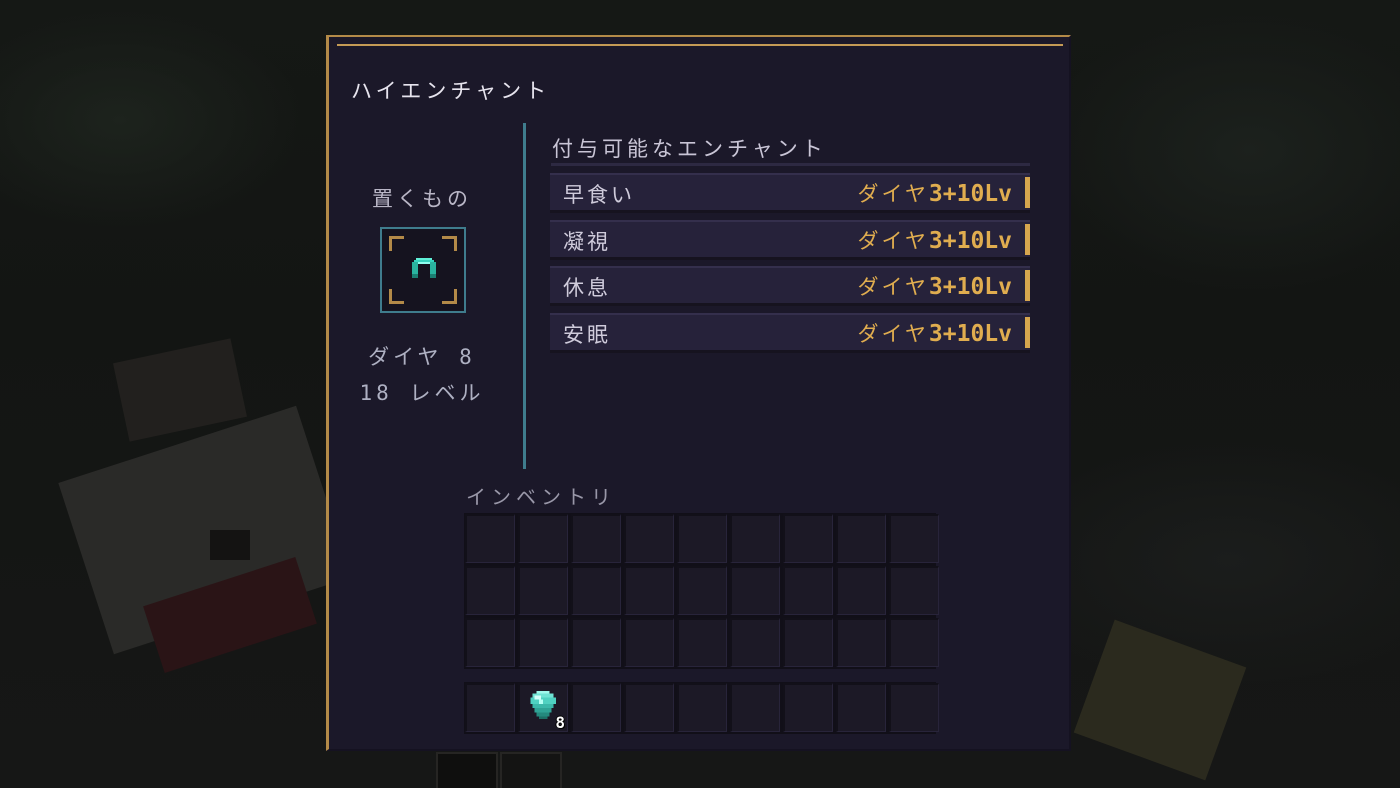 Image resolution: width=1400 pixels, height=788 pixels. What do you see at coordinates (541, 497) in the screenshot?
I see `inventory-label: インベントリ` at bounding box center [541, 497].